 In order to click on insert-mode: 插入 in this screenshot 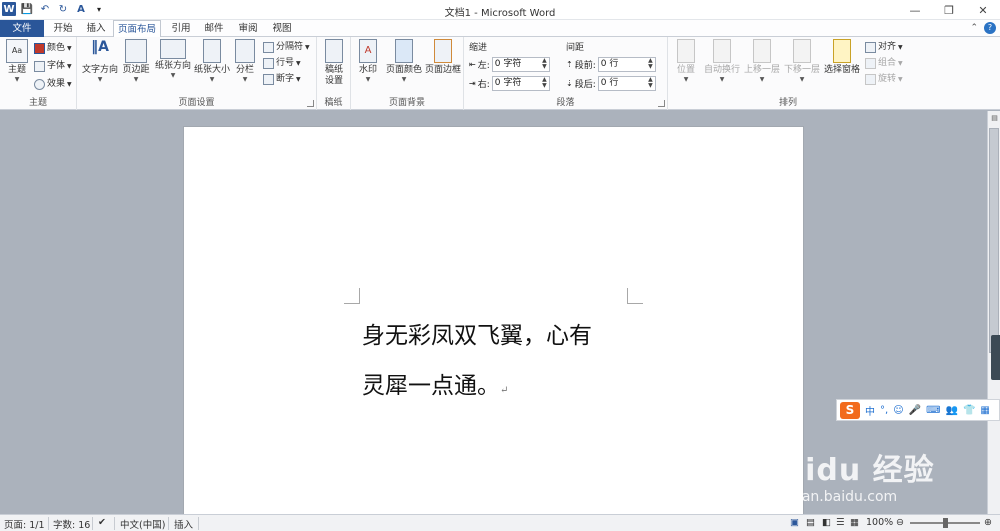, I will do `click(183, 524)`.